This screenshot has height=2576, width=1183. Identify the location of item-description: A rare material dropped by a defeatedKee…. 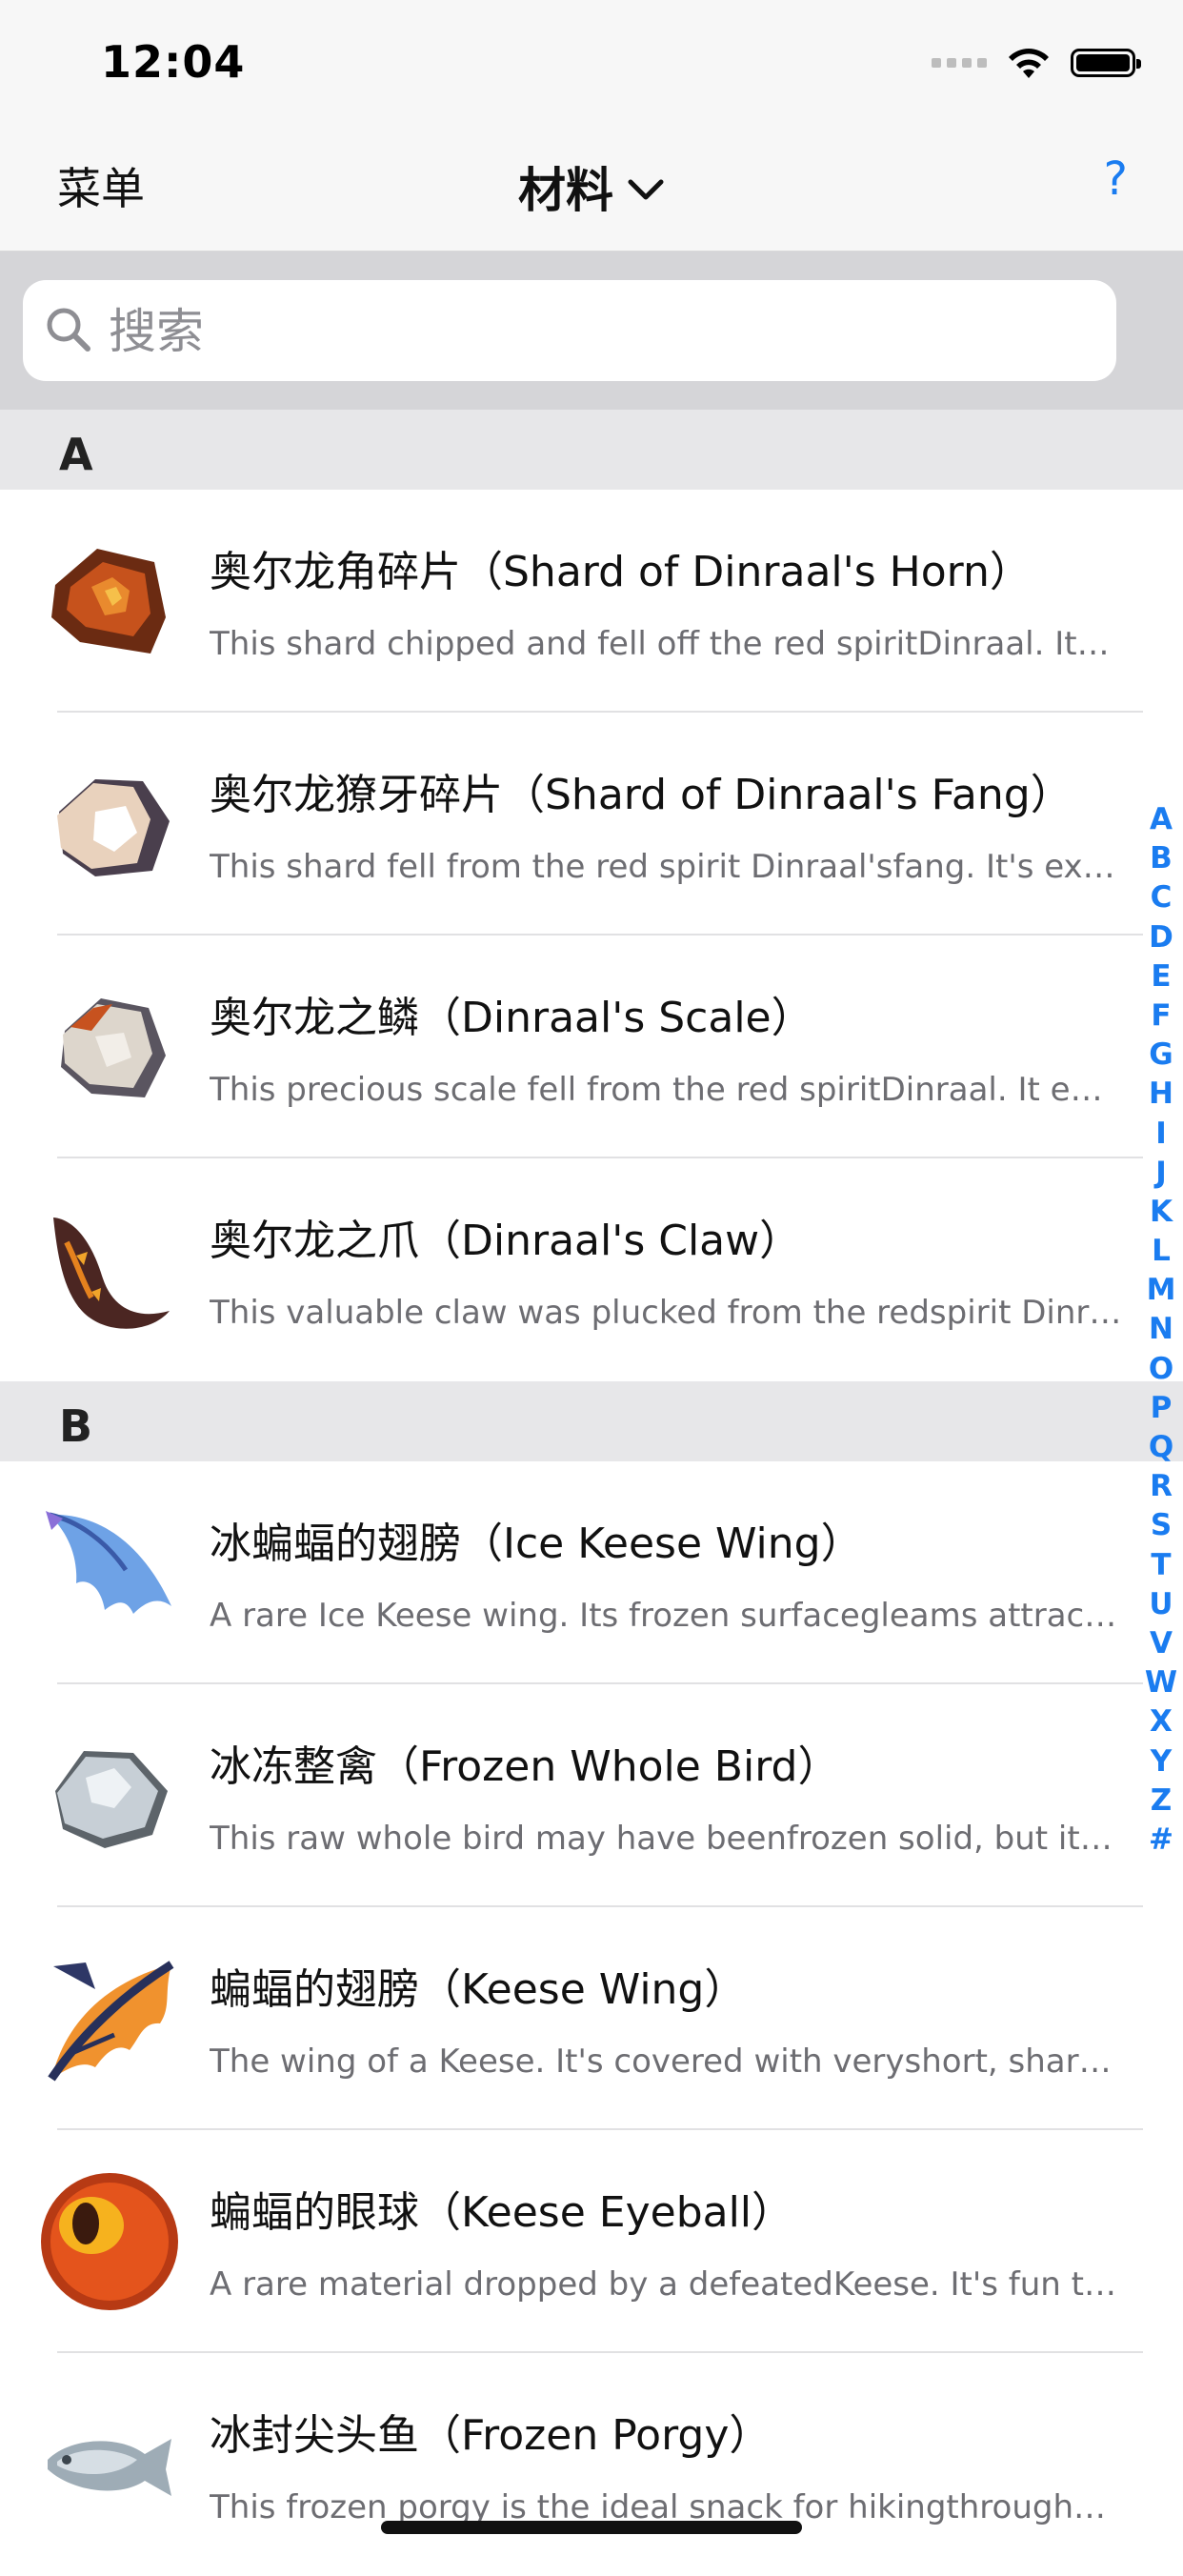
(663, 2284).